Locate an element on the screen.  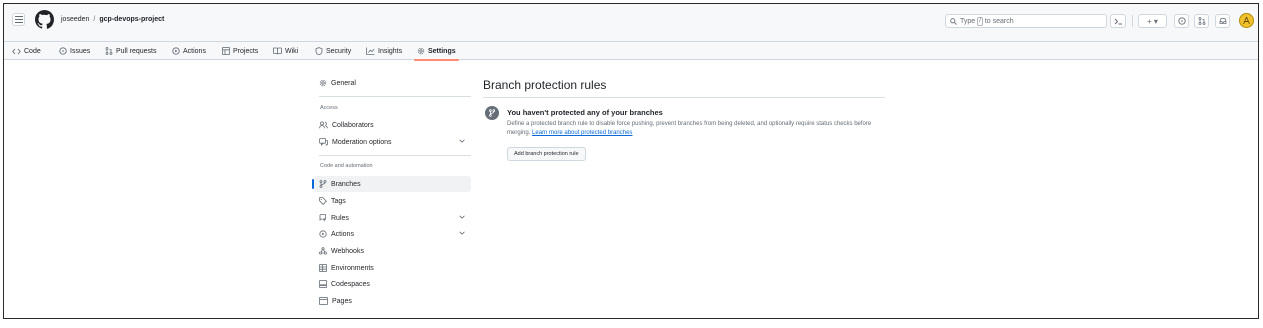
tab-insights: Insights is located at coordinates (384, 51).